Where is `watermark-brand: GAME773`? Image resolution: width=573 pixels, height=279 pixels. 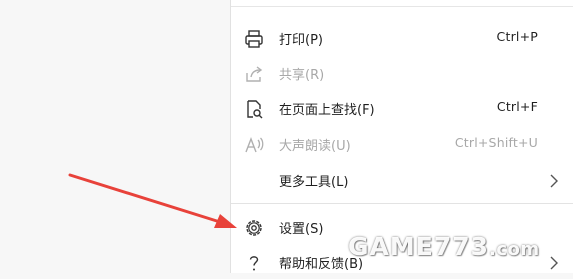
watermark-brand: GAME773 is located at coordinates (419, 246).